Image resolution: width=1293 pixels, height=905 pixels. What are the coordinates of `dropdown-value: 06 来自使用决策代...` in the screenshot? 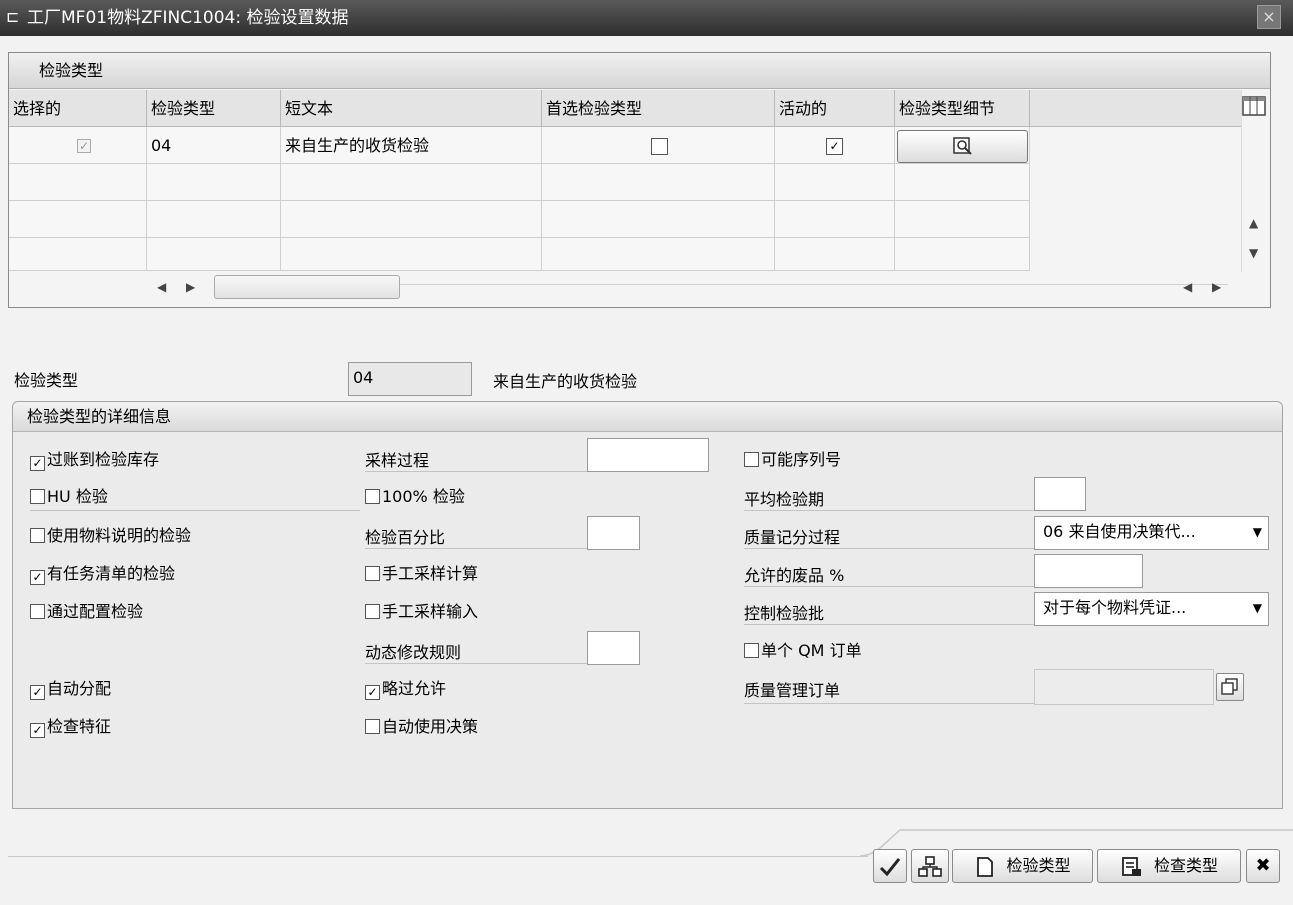 It's located at (1119, 531).